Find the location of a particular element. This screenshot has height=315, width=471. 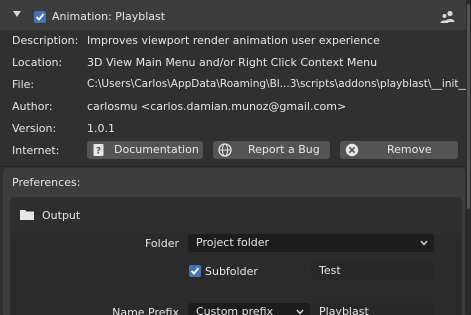

remove-x-icon is located at coordinates (352, 150).